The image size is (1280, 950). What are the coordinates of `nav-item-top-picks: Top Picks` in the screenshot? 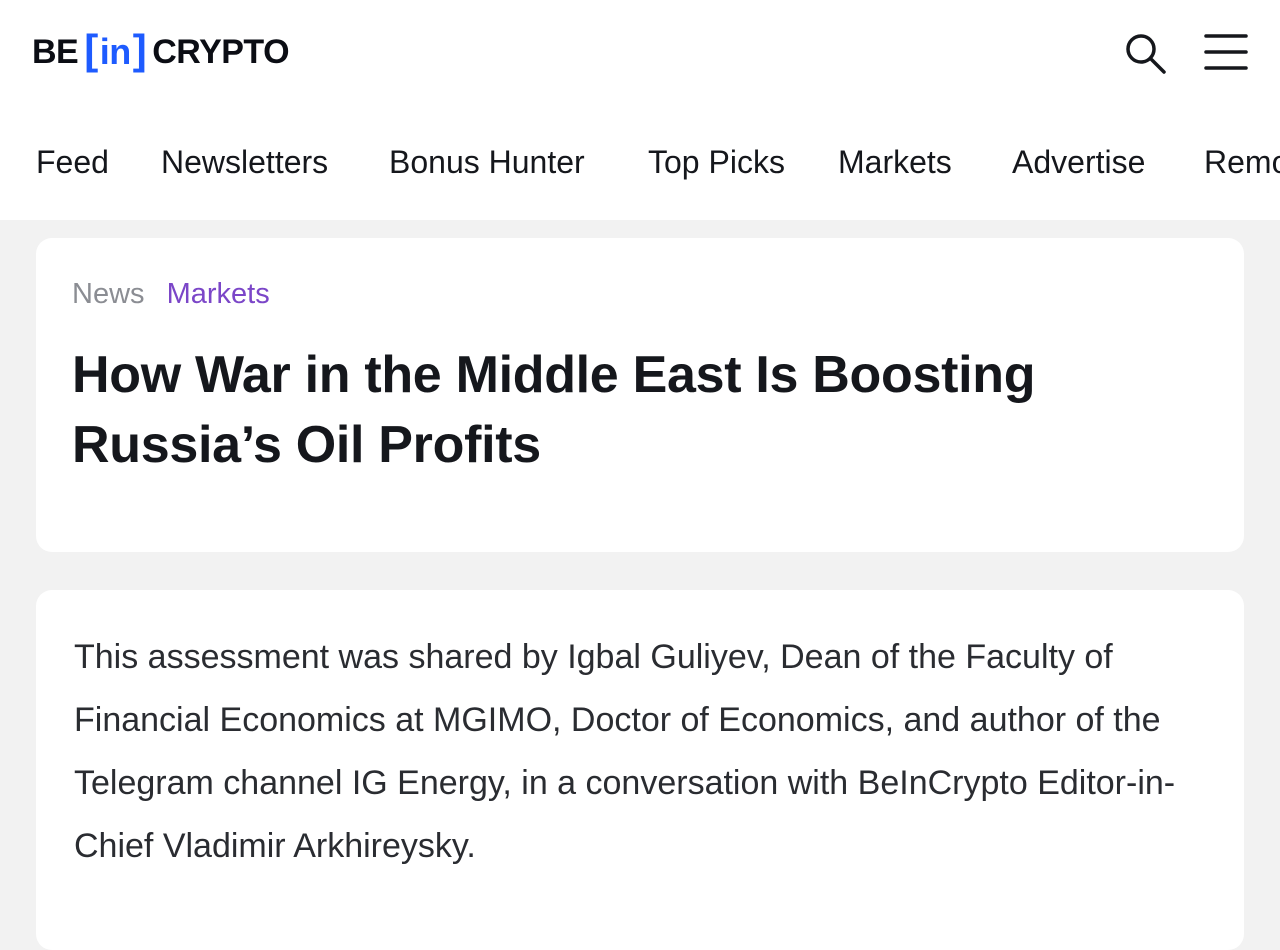 It's located at (716, 162).